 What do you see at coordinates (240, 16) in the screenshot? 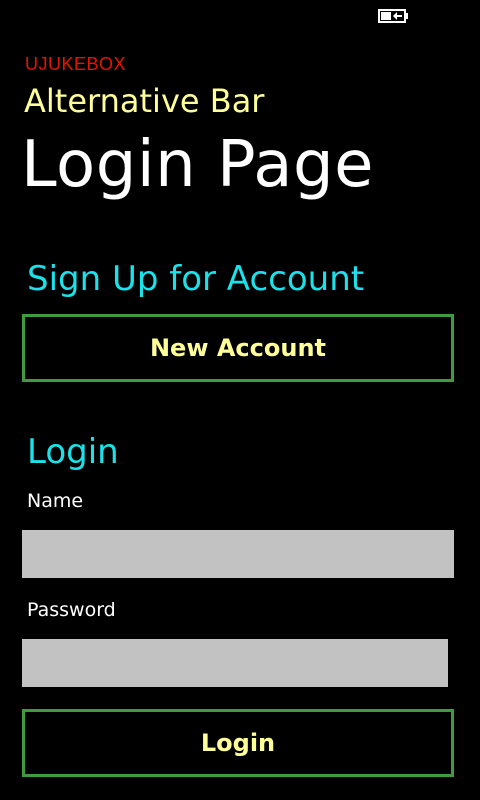
I see `status-bar` at bounding box center [240, 16].